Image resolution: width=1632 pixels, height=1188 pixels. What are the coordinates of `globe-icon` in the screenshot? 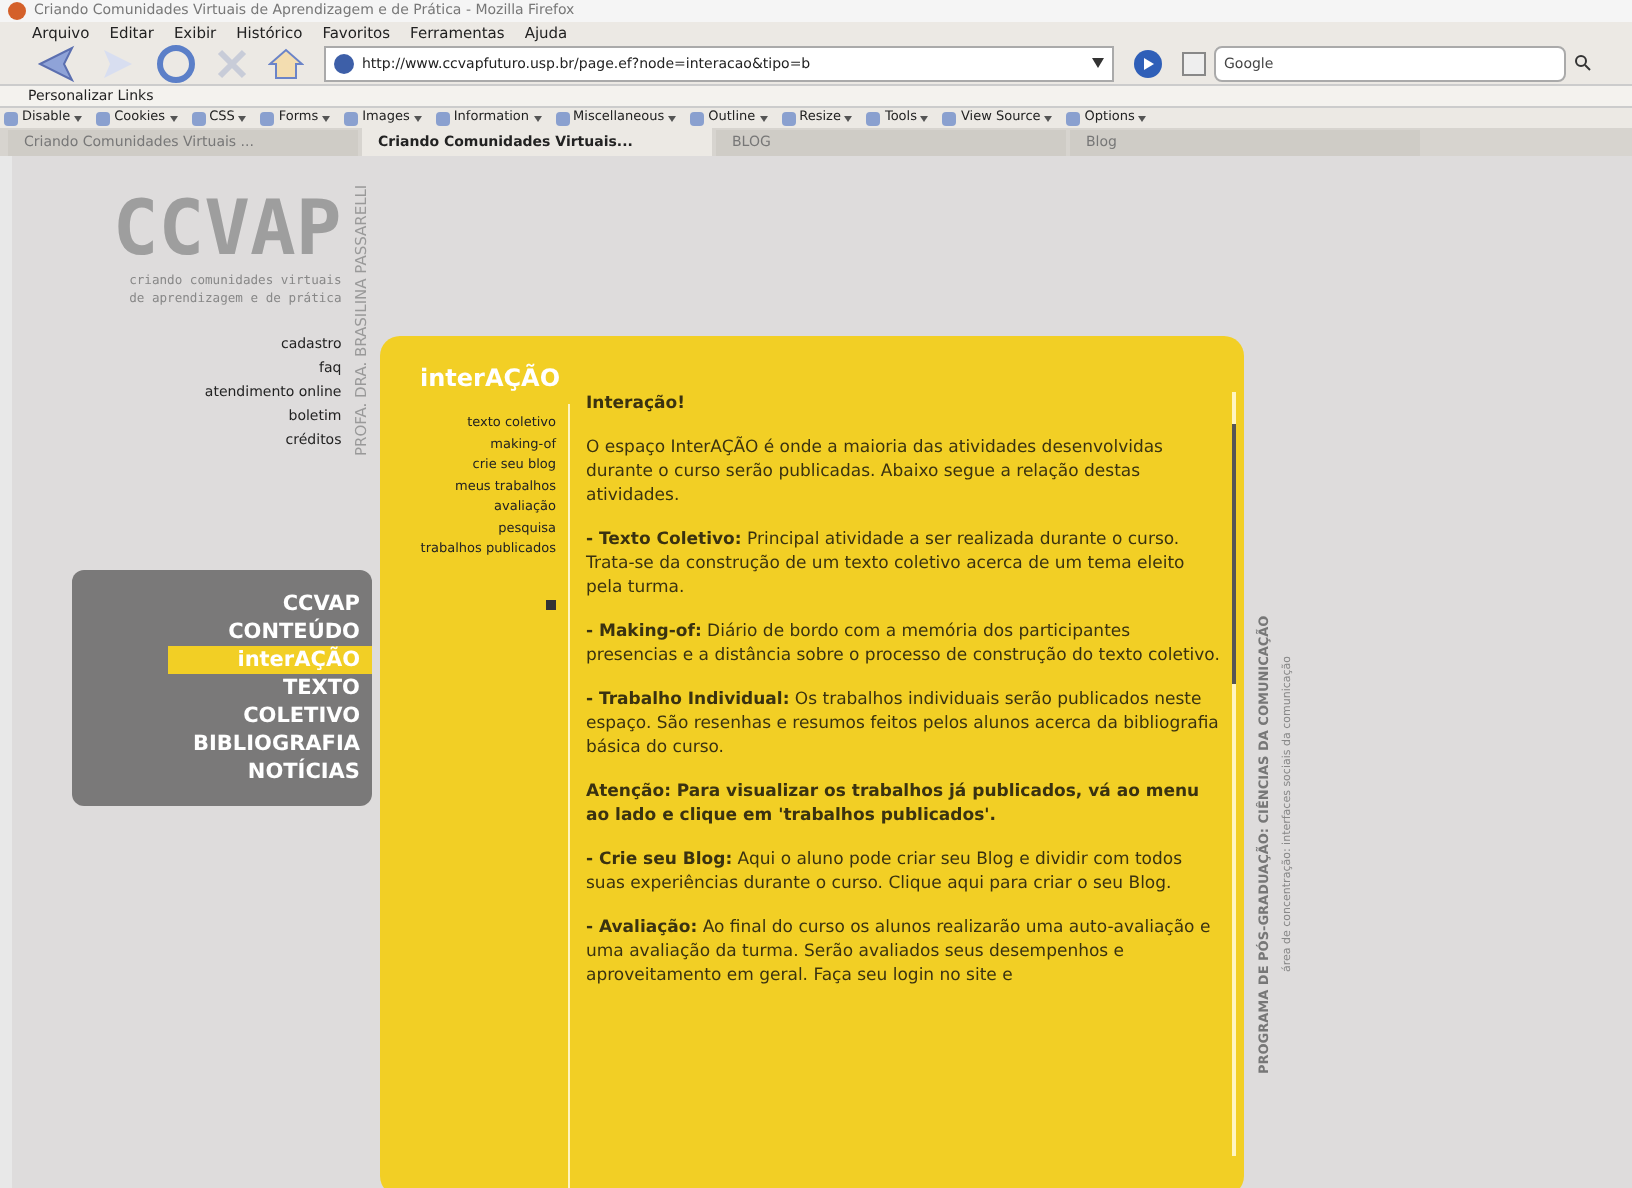 It's located at (344, 63).